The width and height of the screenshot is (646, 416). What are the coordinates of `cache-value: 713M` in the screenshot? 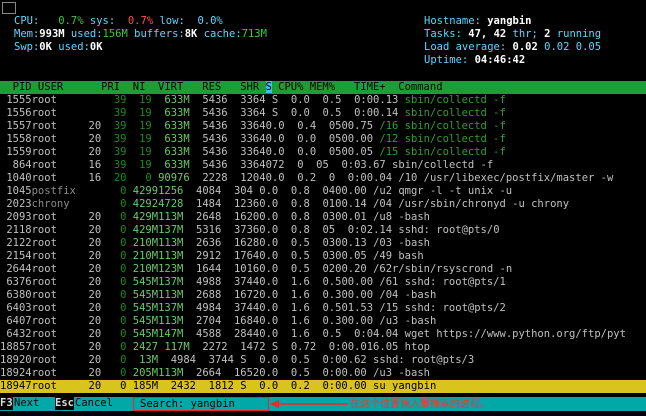 It's located at (254, 34).